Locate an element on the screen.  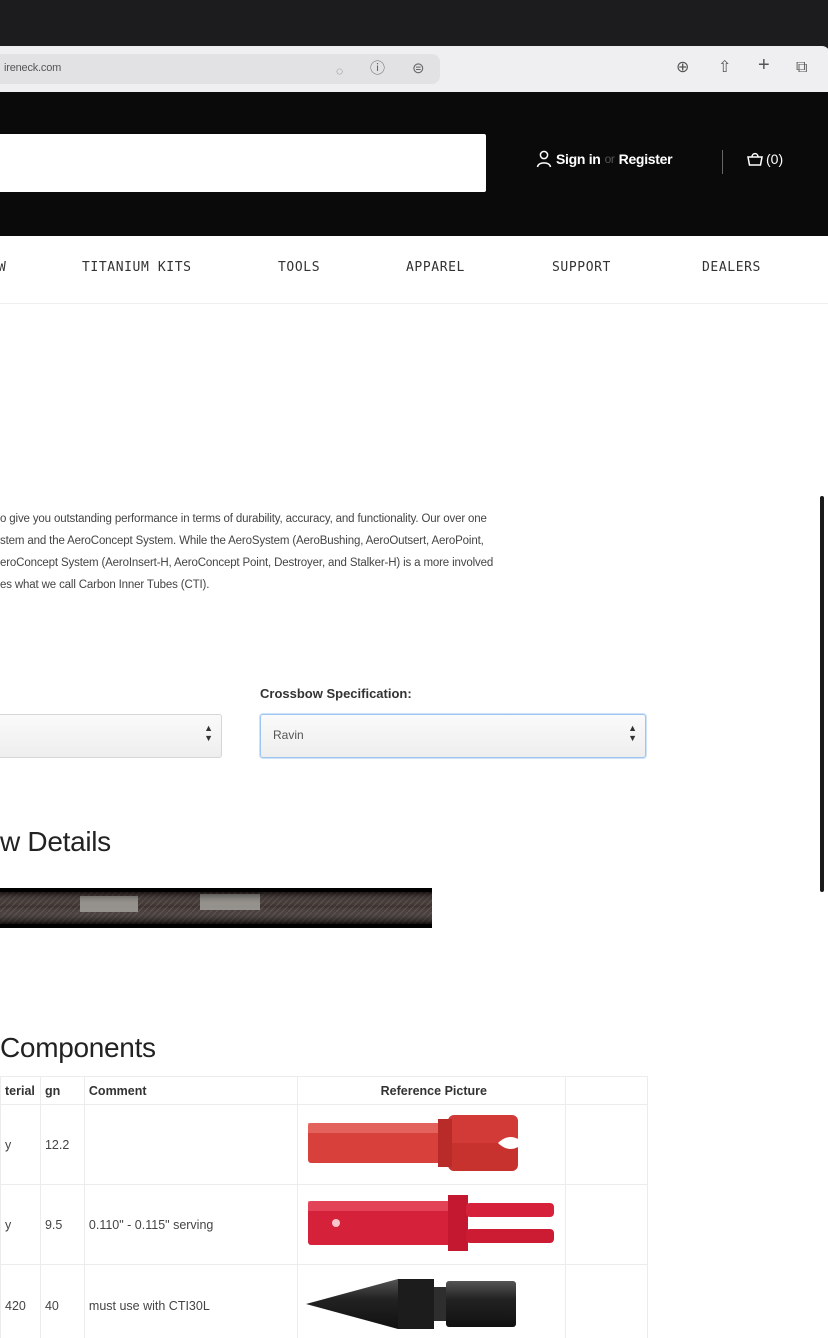
nav-item-new: W is located at coordinates (3, 267).